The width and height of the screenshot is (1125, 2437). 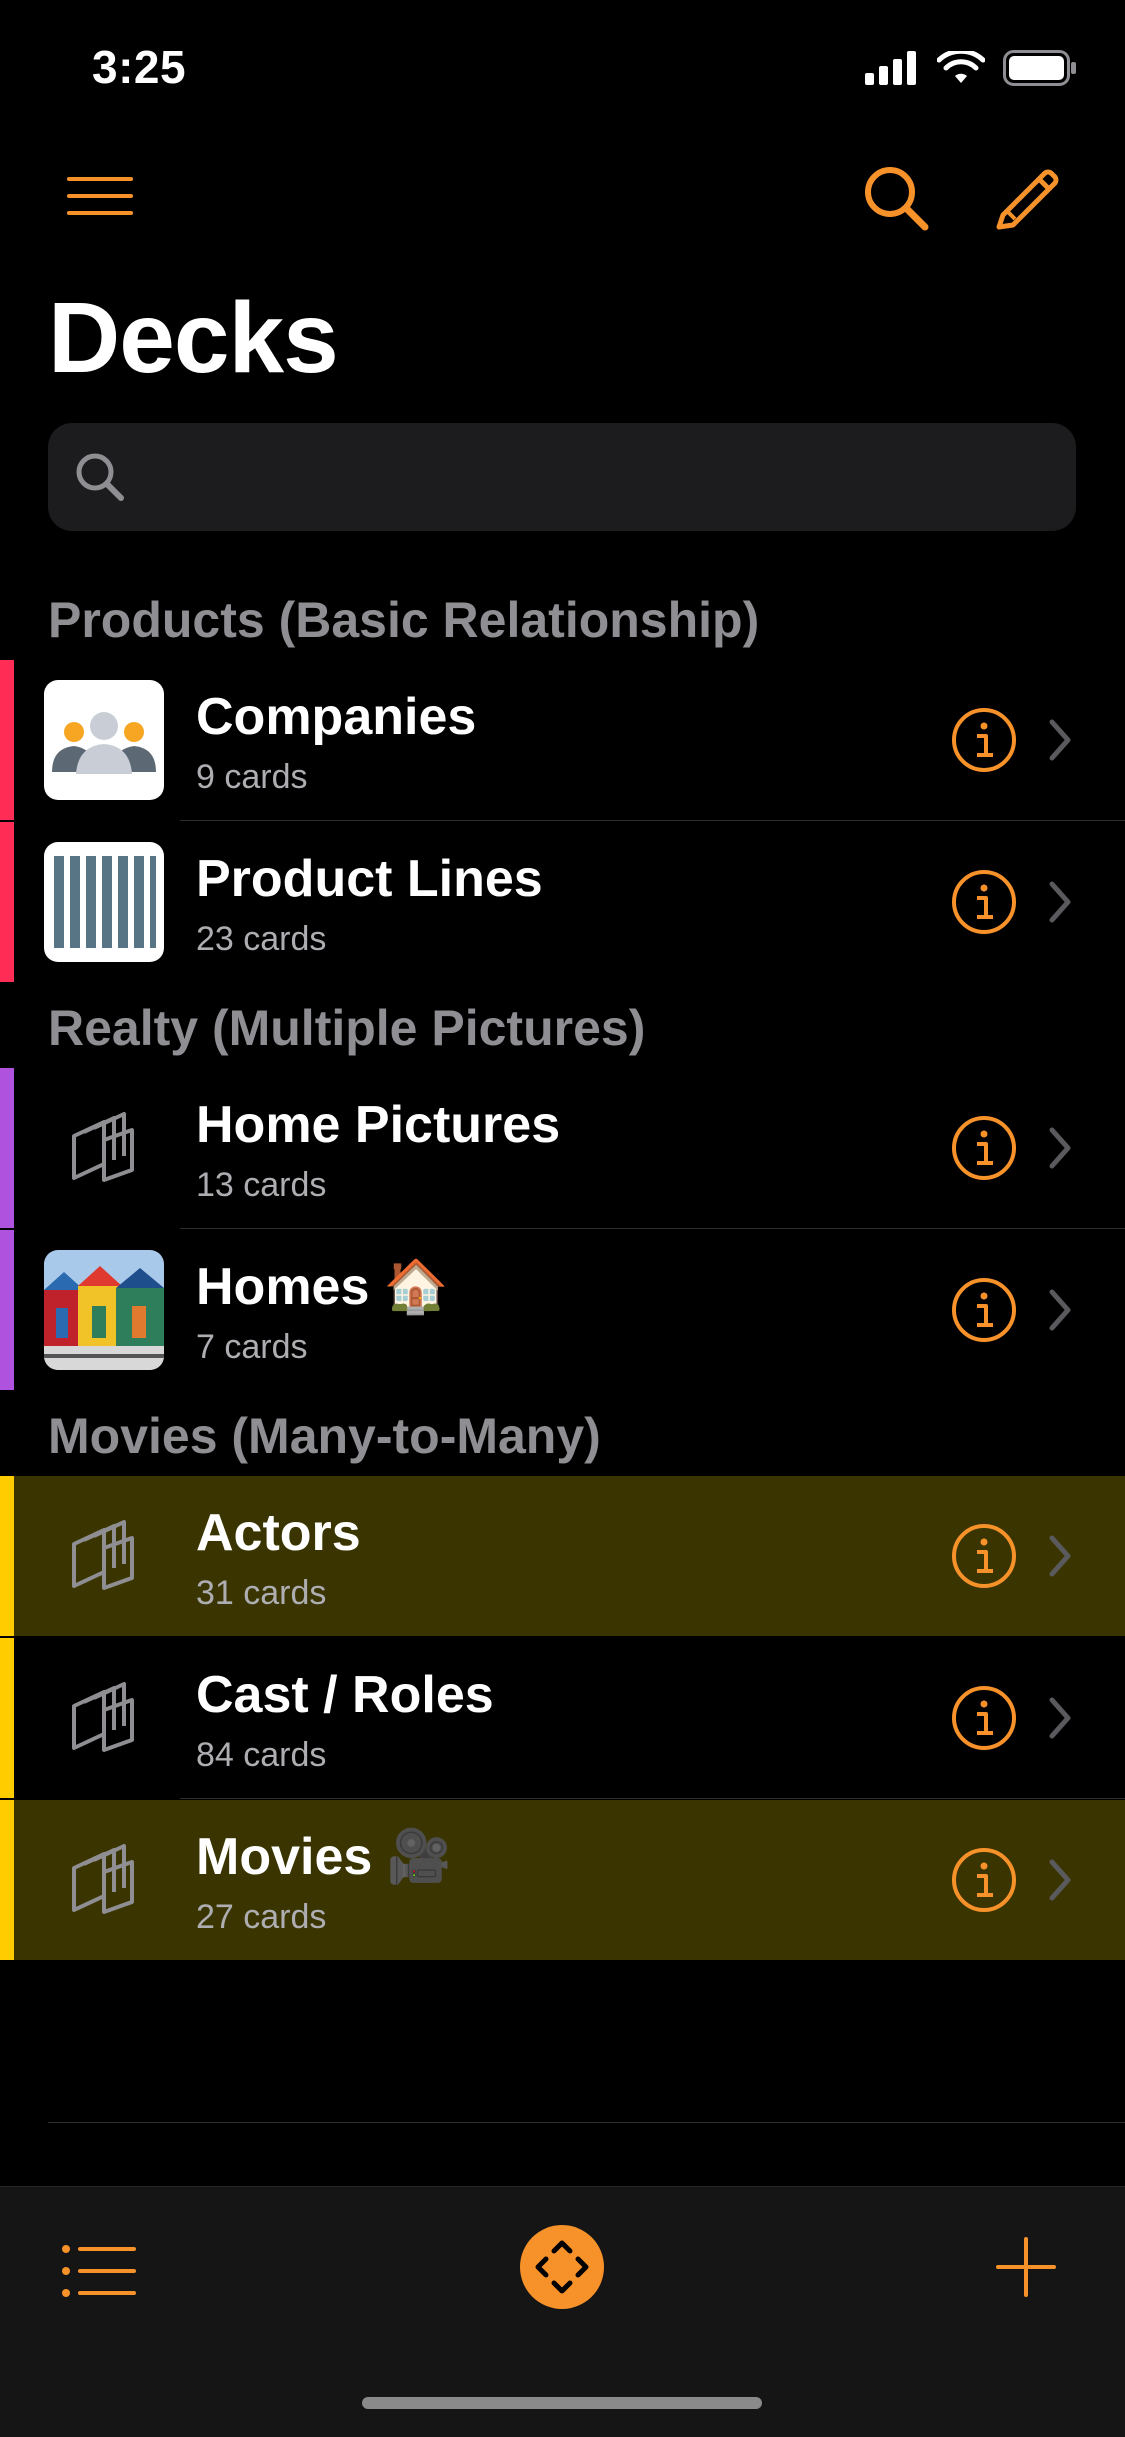 What do you see at coordinates (378, 1125) in the screenshot?
I see `deck-name: Home Pictures` at bounding box center [378, 1125].